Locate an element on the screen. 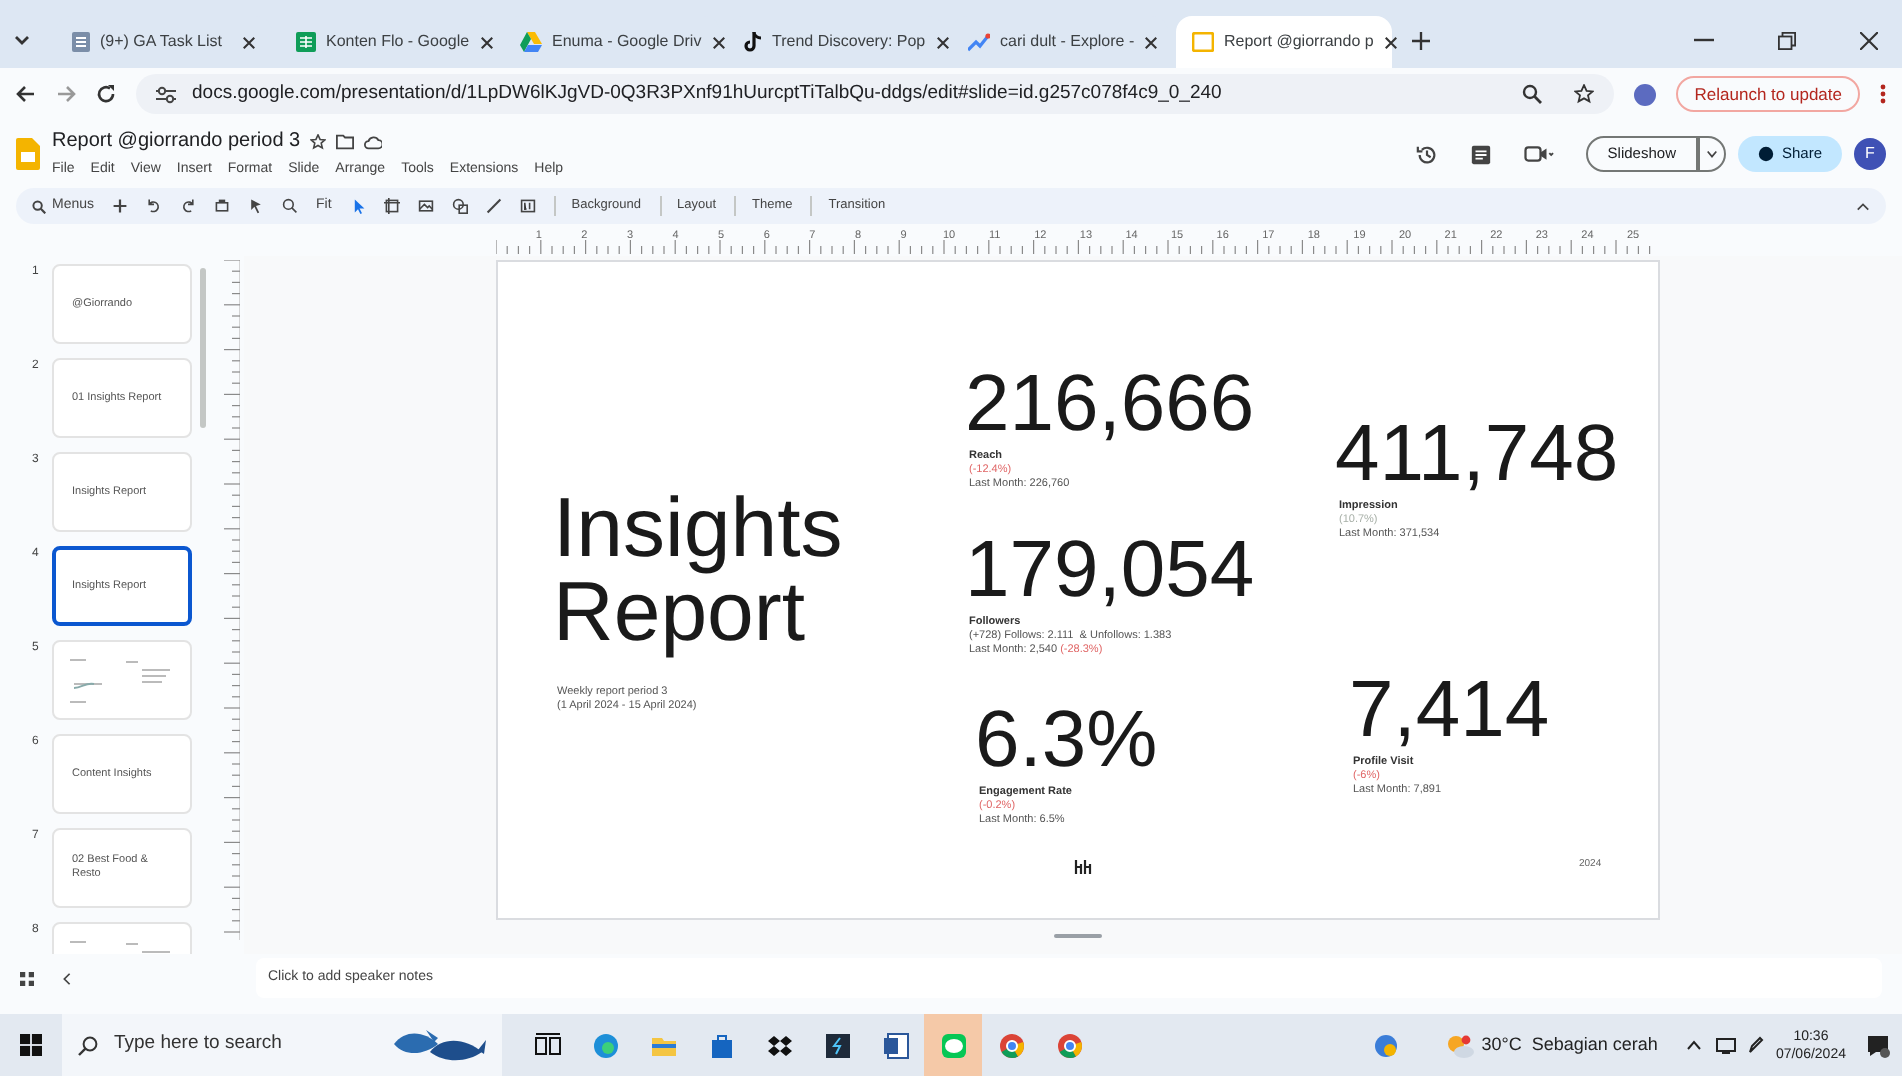 The width and height of the screenshot is (1902, 1076). dropdown-icon is located at coordinates (1711, 154).